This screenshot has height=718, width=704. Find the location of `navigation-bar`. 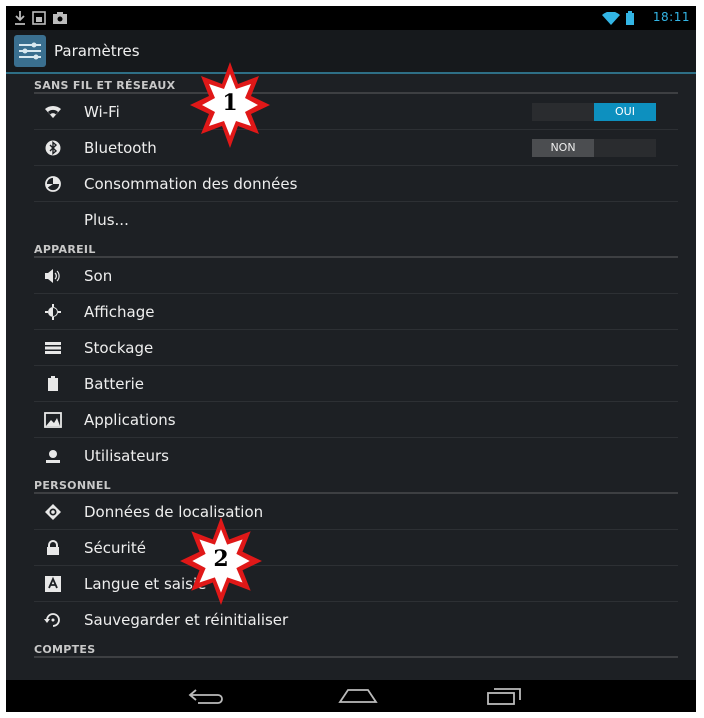

navigation-bar is located at coordinates (351, 696).